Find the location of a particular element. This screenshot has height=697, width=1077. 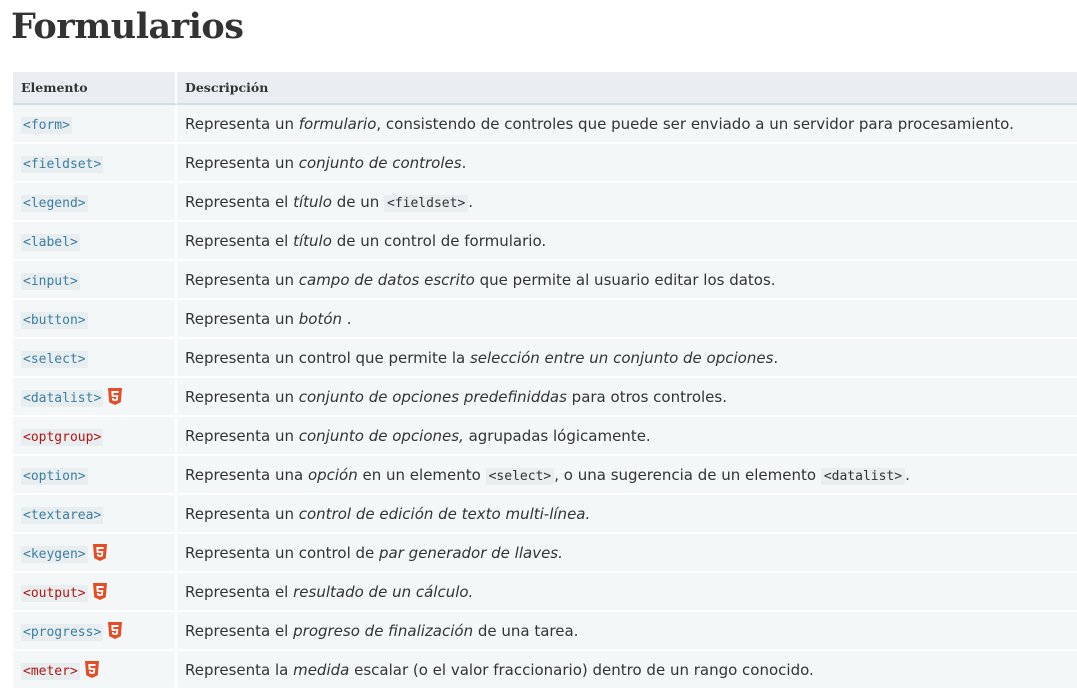

description-emphasis: selección entre un conjunto de opciones is located at coordinates (621, 357).